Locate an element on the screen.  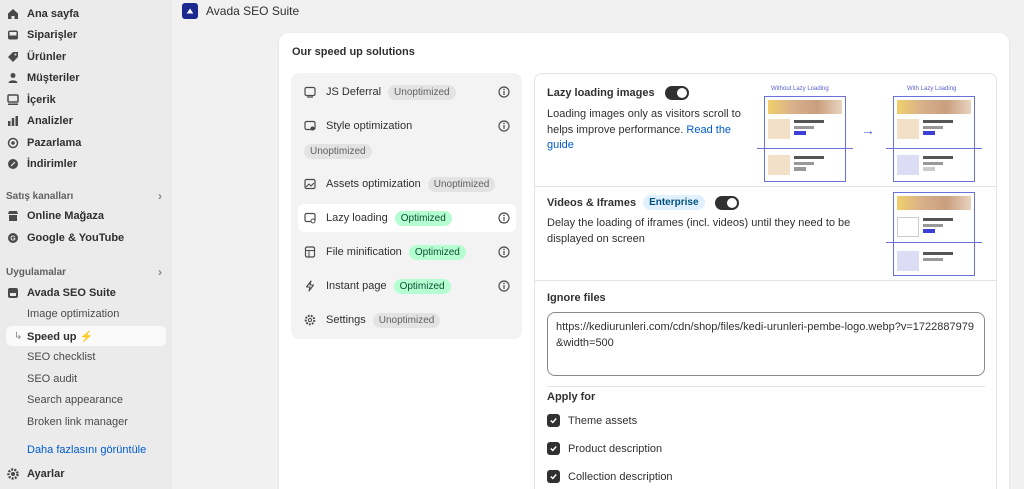
style-icon is located at coordinates (310, 126).